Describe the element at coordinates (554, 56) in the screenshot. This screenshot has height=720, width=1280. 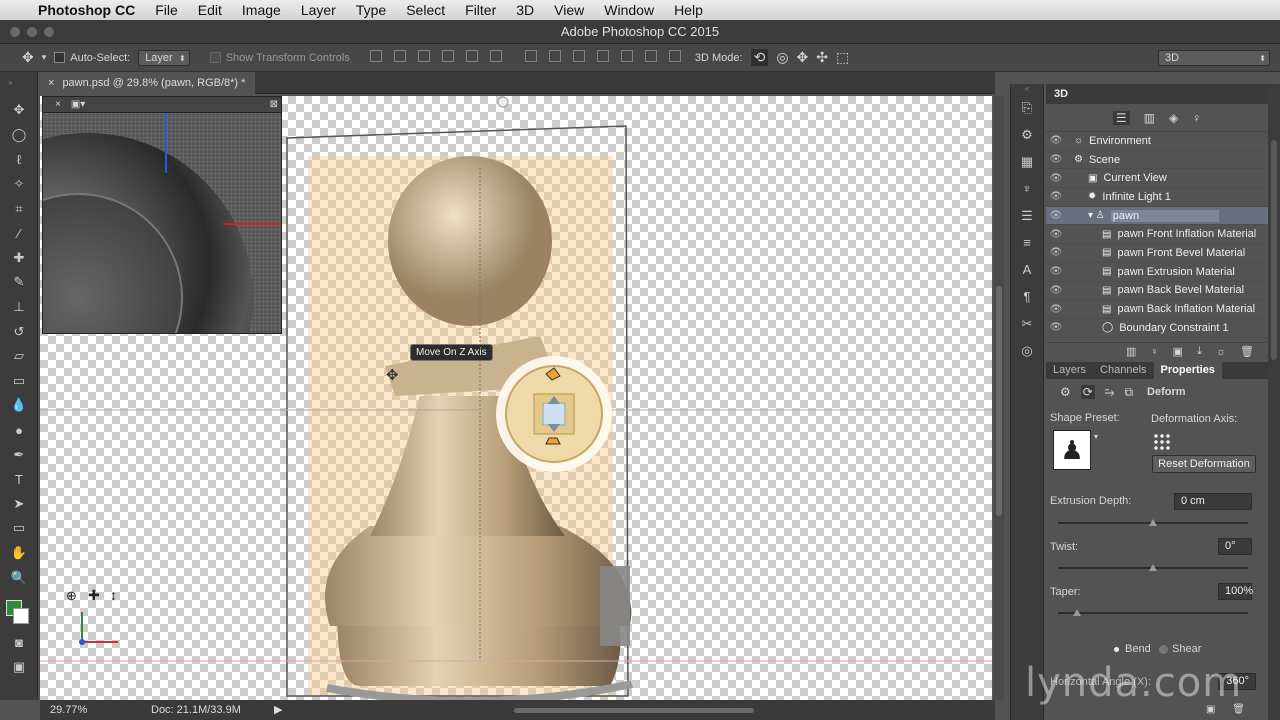
I see `distribute-vcenter-icon` at that location.